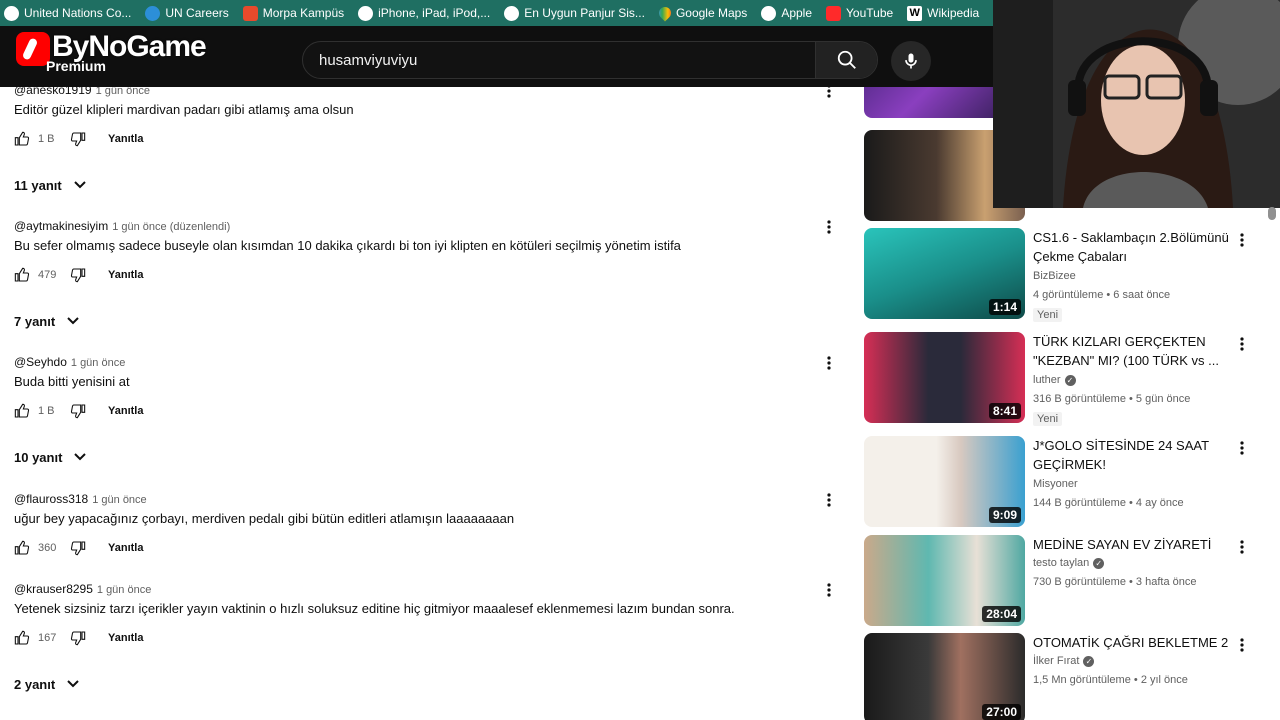  I want to click on video-channel: İlker Fırat ✓, so click(1064, 661).